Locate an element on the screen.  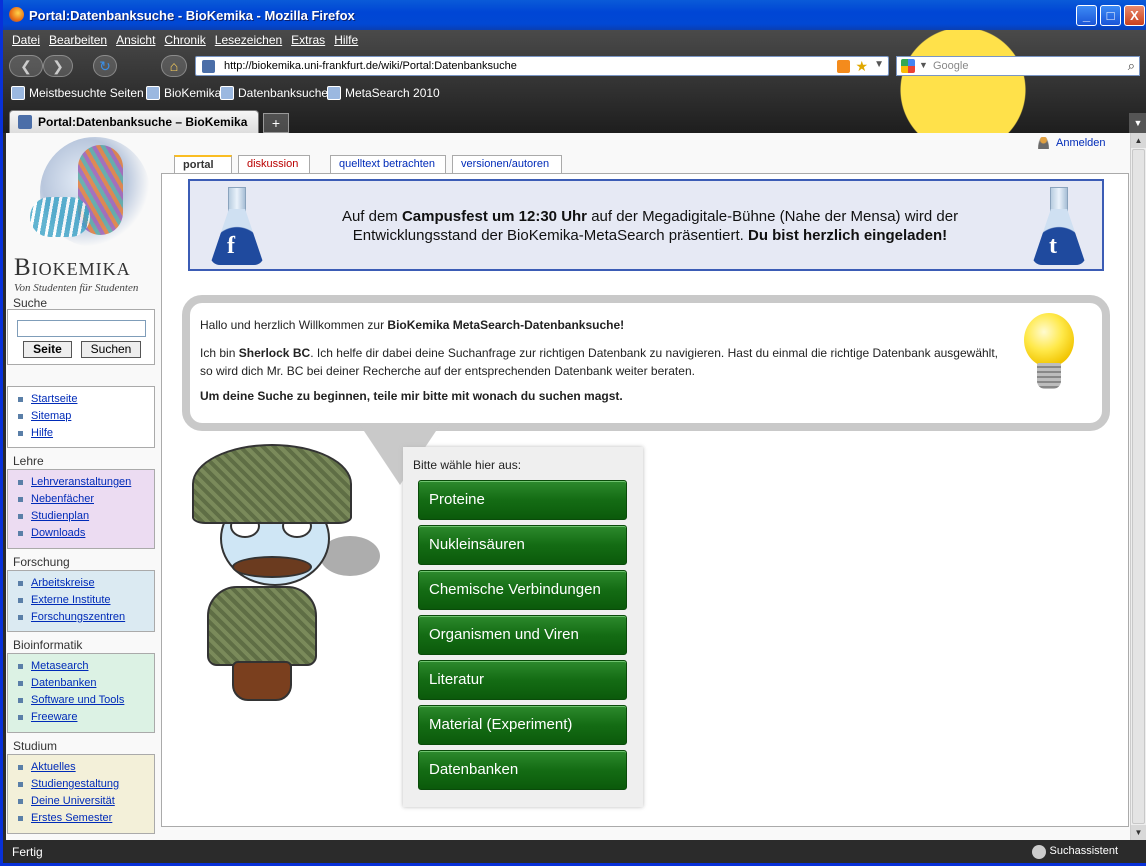
bookmark-biokemika: BioKemika is located at coordinates (183, 93).